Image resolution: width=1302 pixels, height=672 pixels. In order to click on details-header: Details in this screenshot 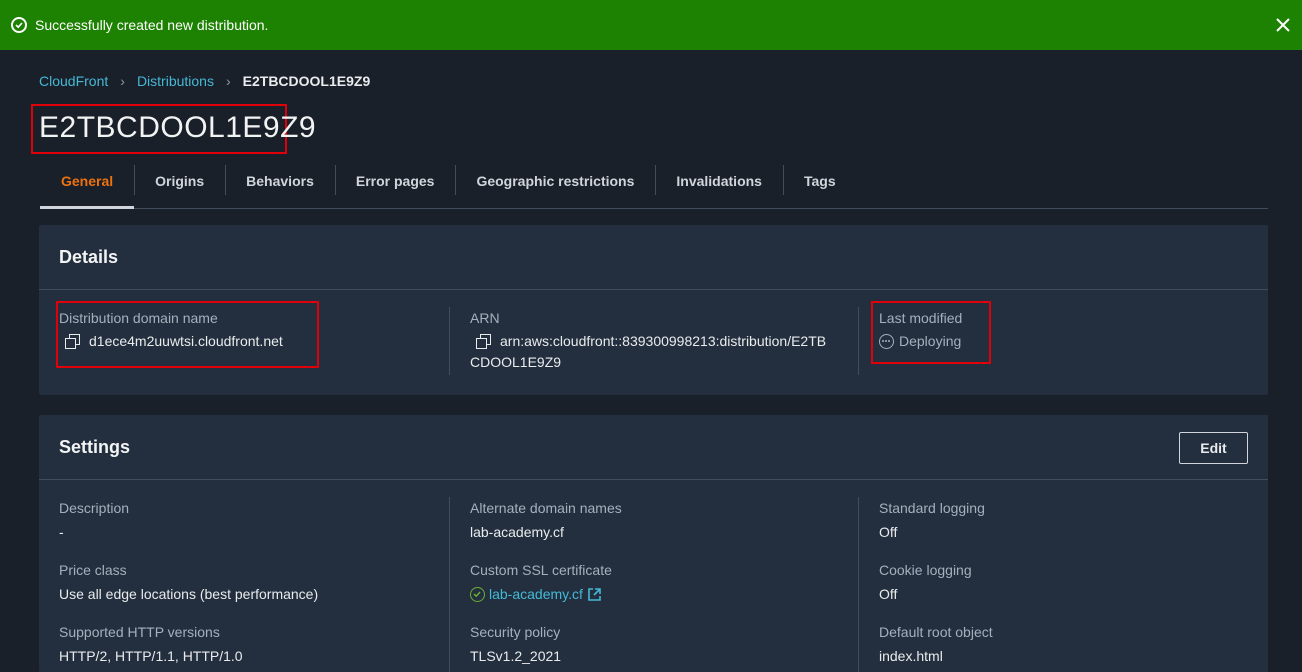, I will do `click(653, 257)`.